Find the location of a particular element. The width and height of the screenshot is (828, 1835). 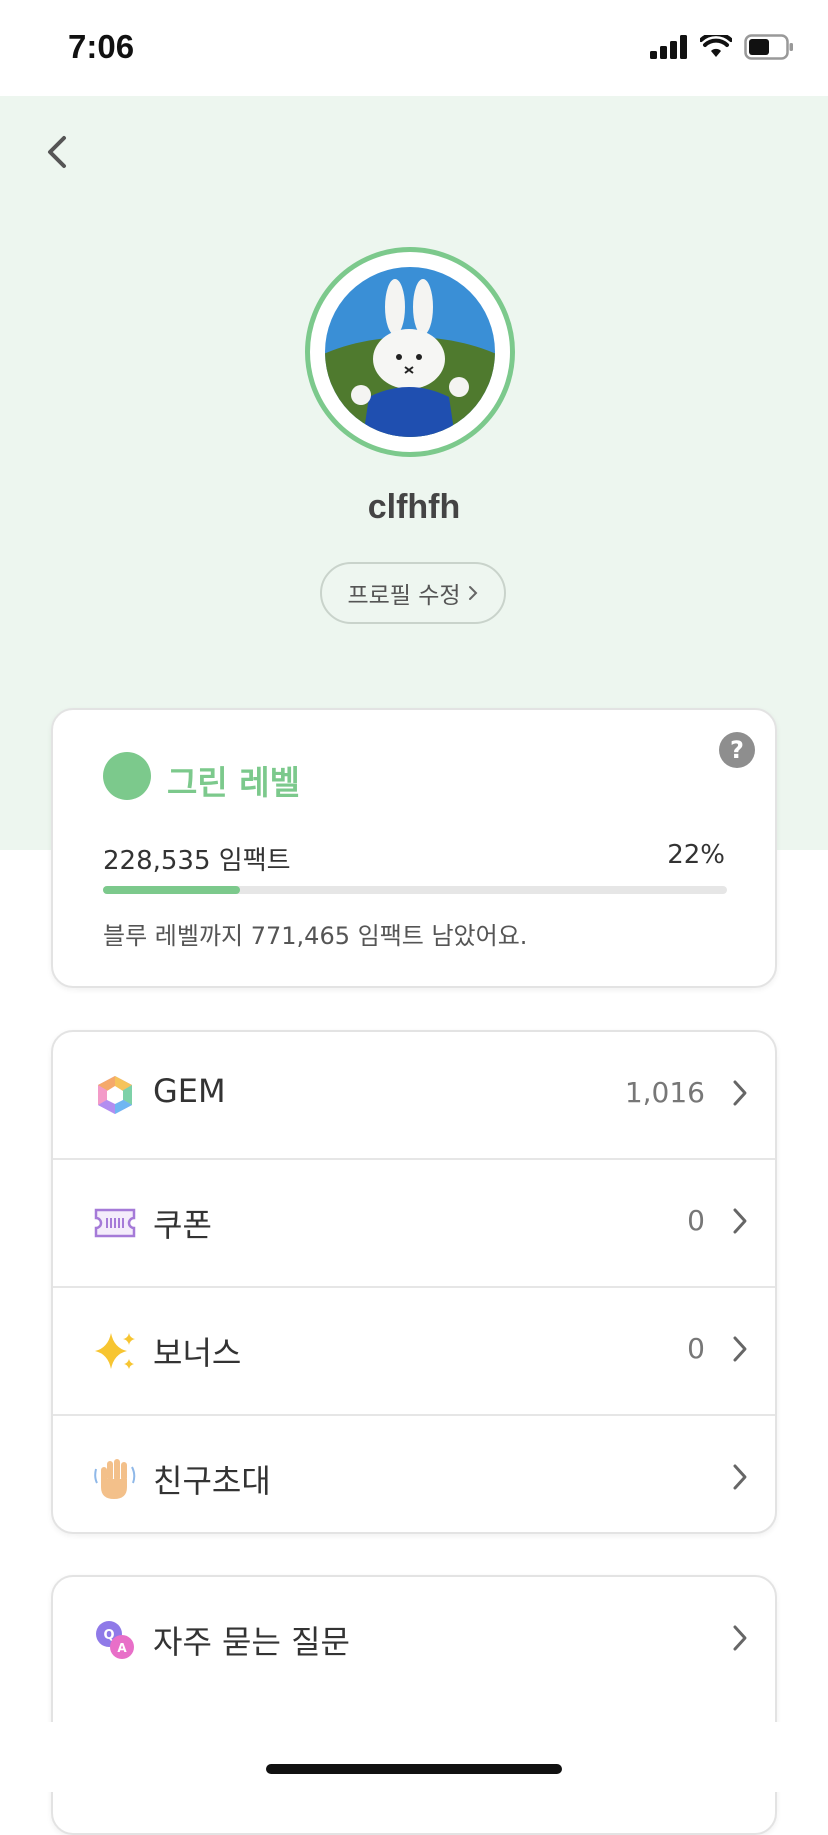

username: clfhfh is located at coordinates (414, 507).